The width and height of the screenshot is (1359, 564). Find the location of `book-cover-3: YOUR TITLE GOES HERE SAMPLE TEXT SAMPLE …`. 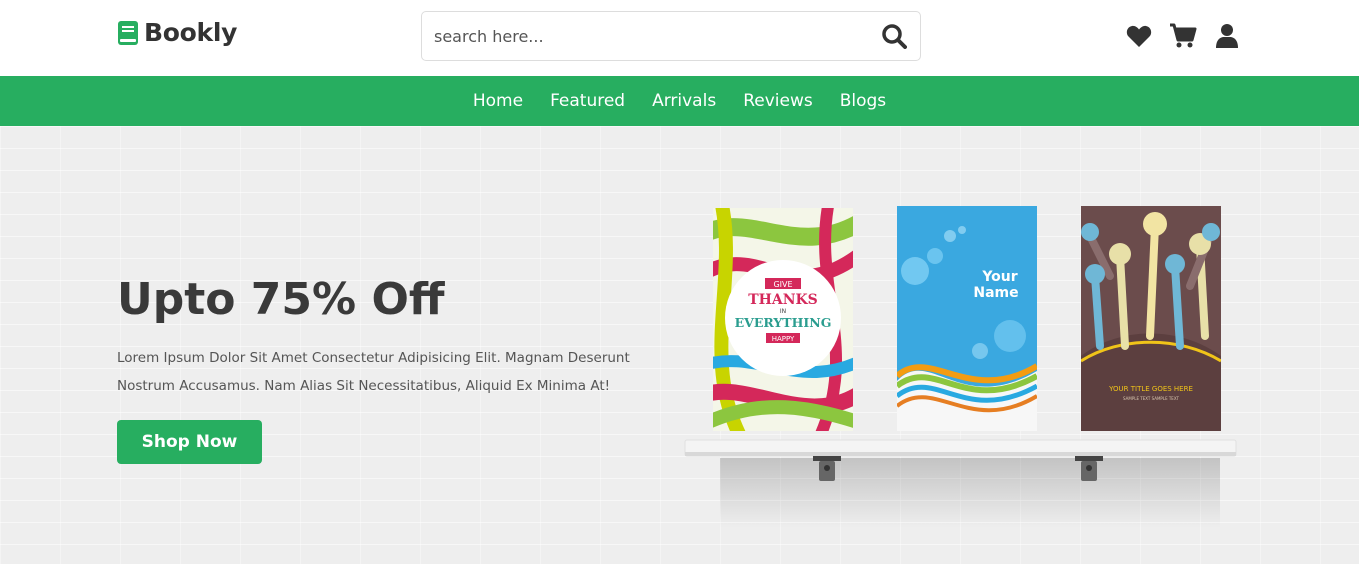

book-cover-3: YOUR TITLE GOES HERE SAMPLE TEXT SAMPLE … is located at coordinates (1151, 318).